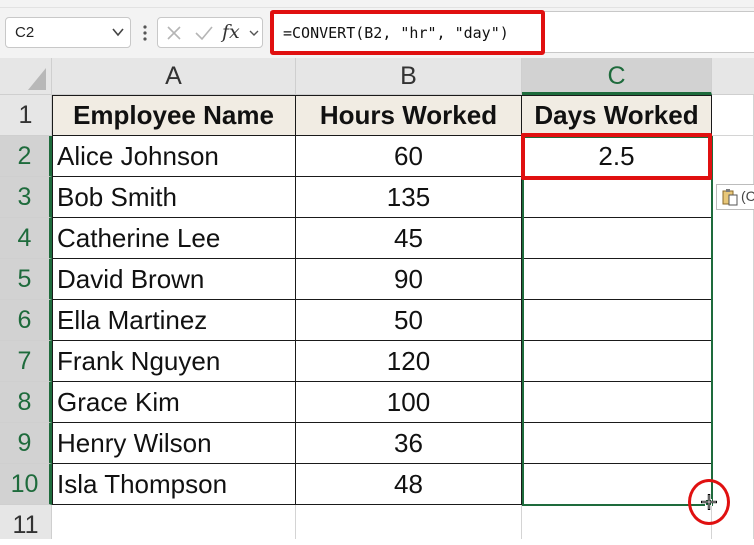 This screenshot has width=754, height=545. What do you see at coordinates (617, 76) in the screenshot?
I see `column-header-c: C` at bounding box center [617, 76].